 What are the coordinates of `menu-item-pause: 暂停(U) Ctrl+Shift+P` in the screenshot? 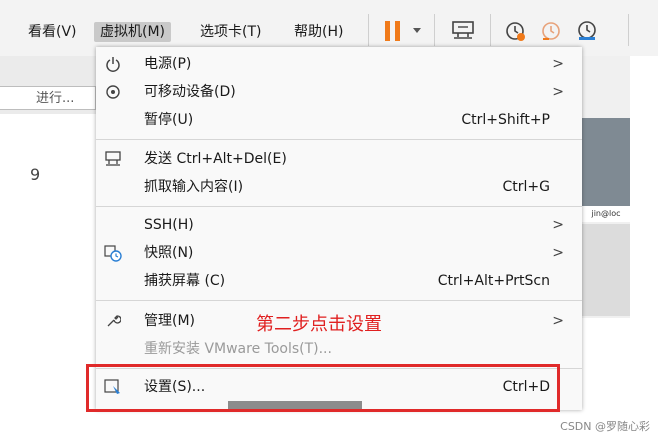 It's located at (339, 120).